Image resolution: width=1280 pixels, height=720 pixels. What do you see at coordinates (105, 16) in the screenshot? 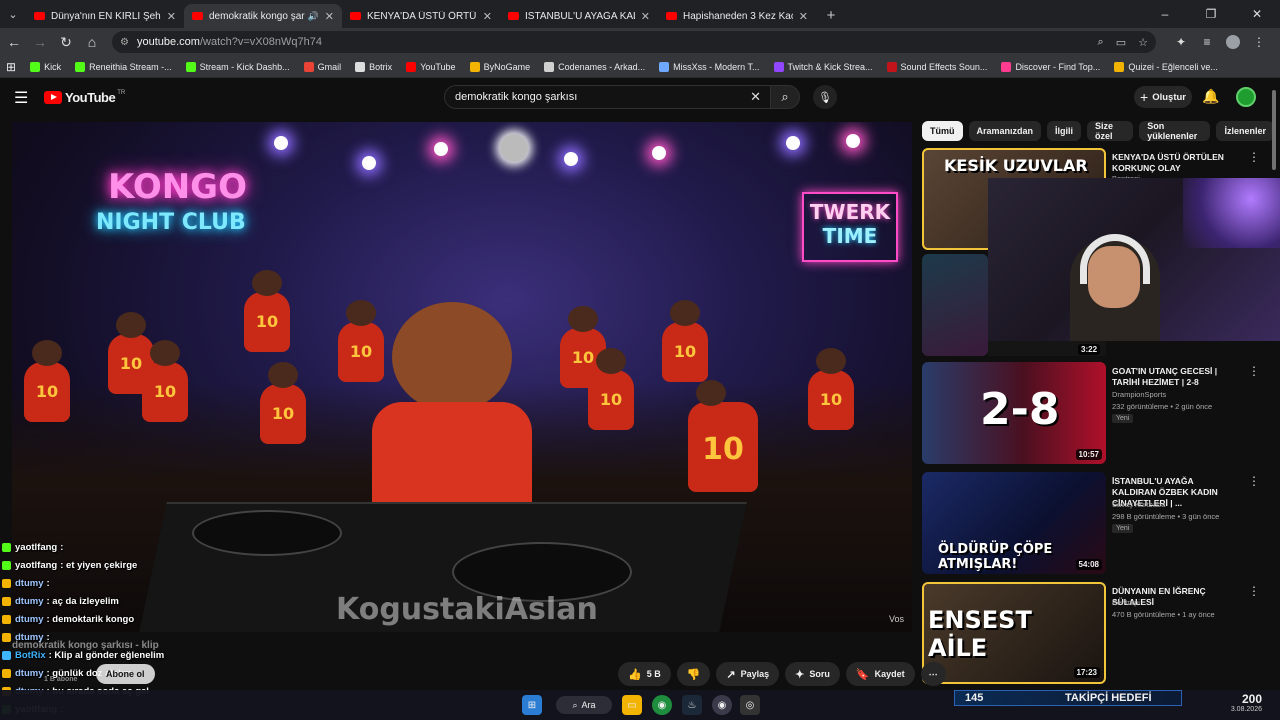
I see `tab-0: Dünya'nın EN KİRLİ Şehrine Gel✕` at bounding box center [105, 16].